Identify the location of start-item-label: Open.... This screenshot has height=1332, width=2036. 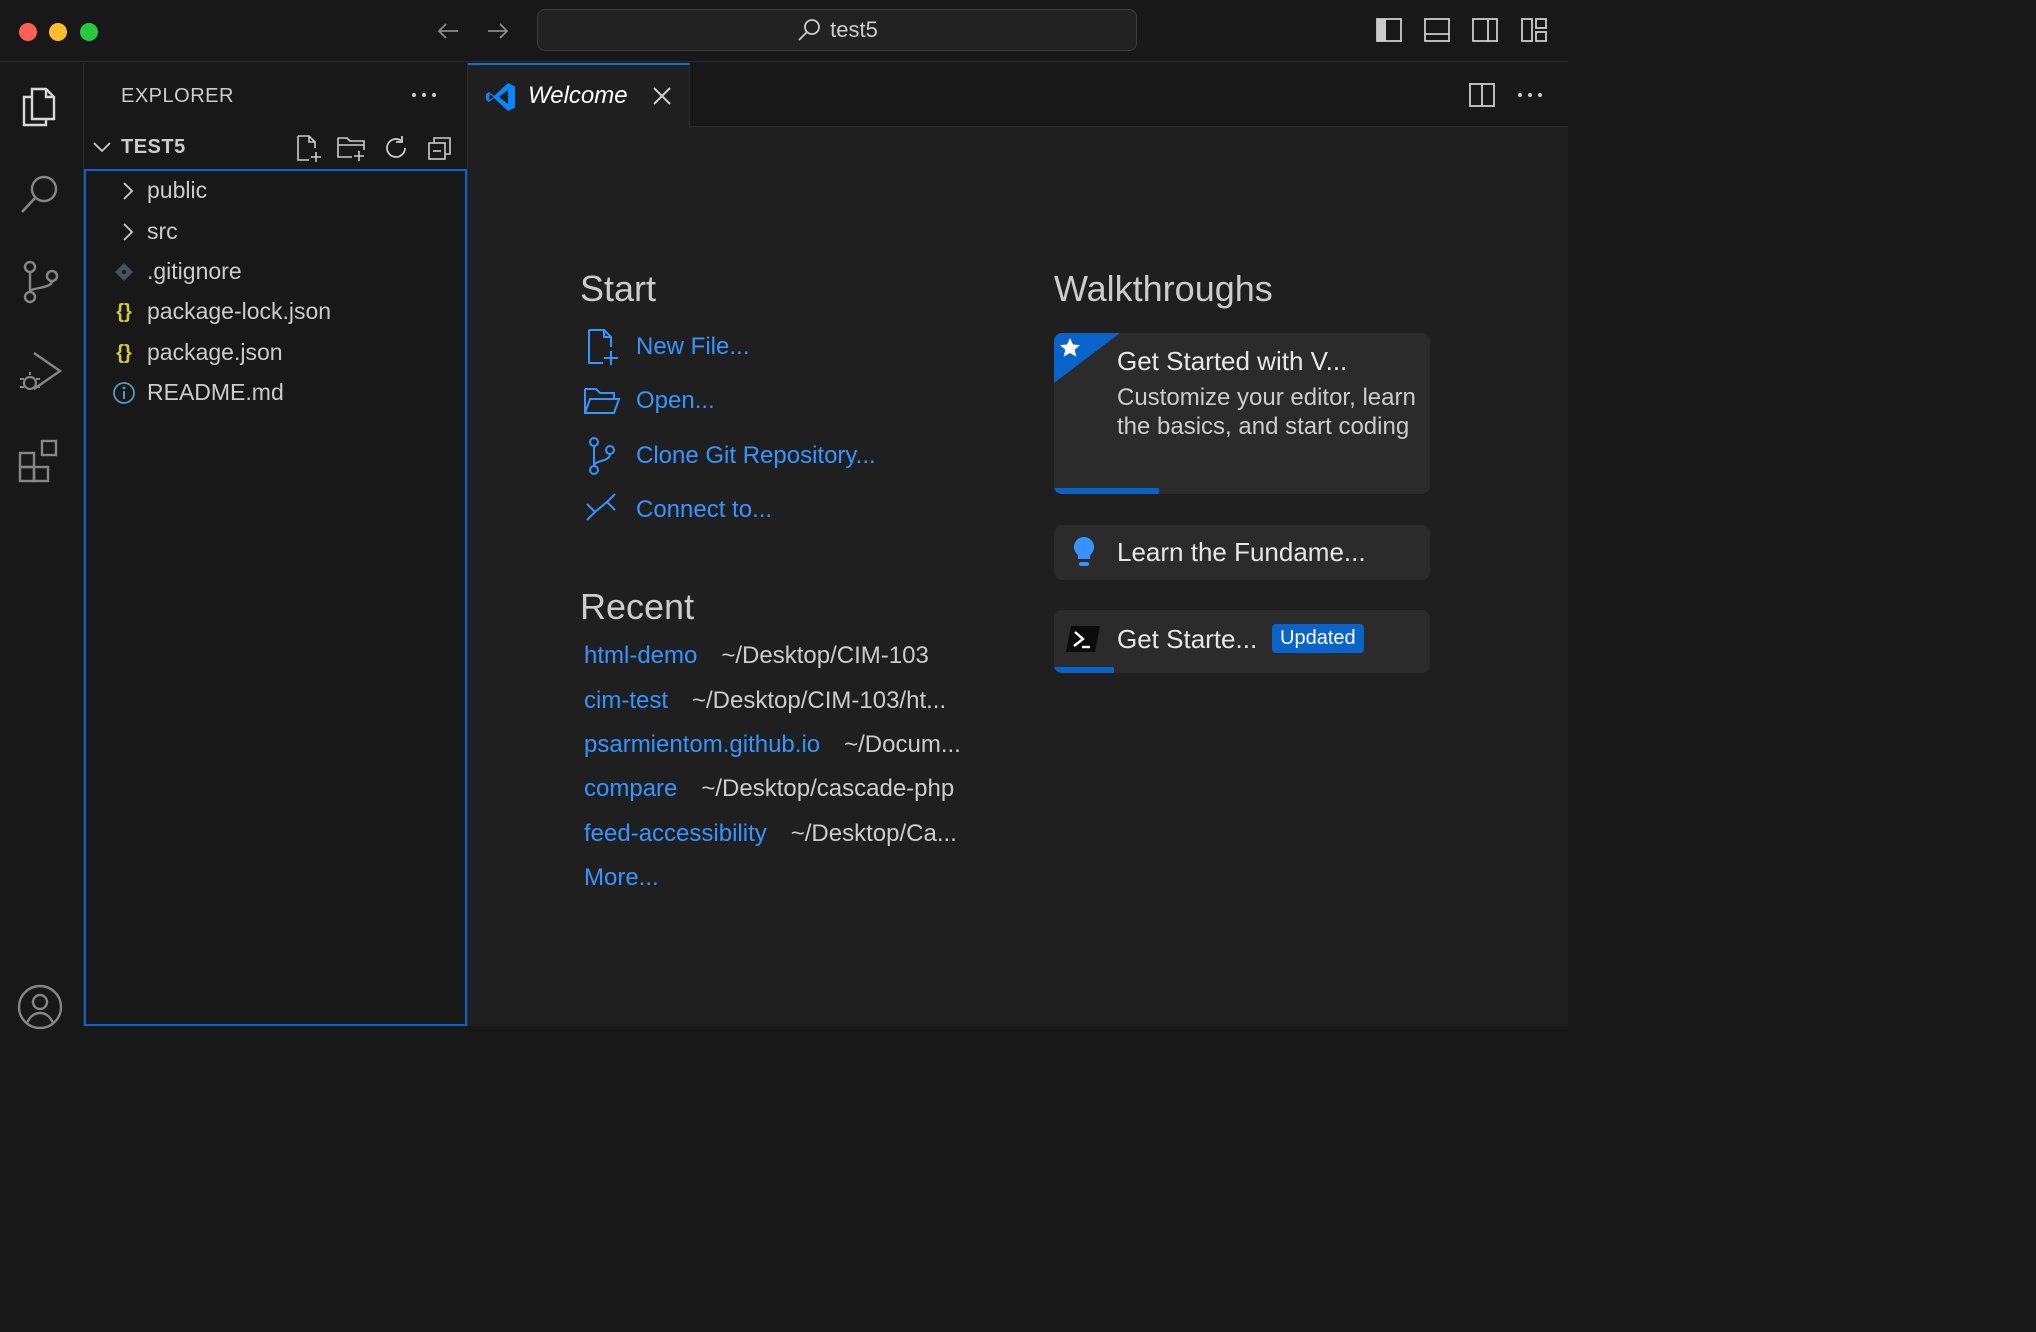
(675, 400).